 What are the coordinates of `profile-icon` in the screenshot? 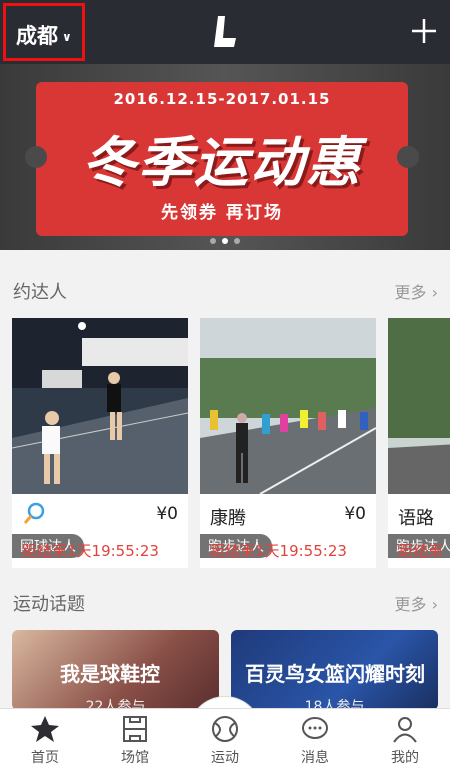 It's located at (405, 730).